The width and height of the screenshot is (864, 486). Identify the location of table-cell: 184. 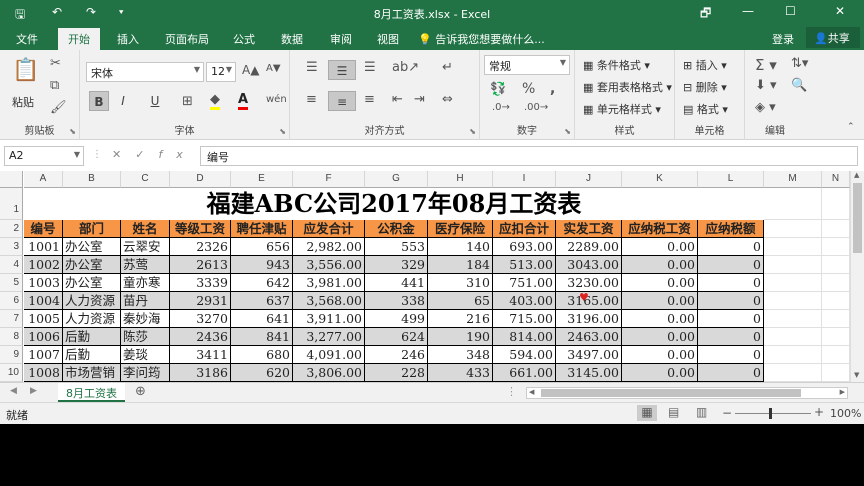
(460, 265).